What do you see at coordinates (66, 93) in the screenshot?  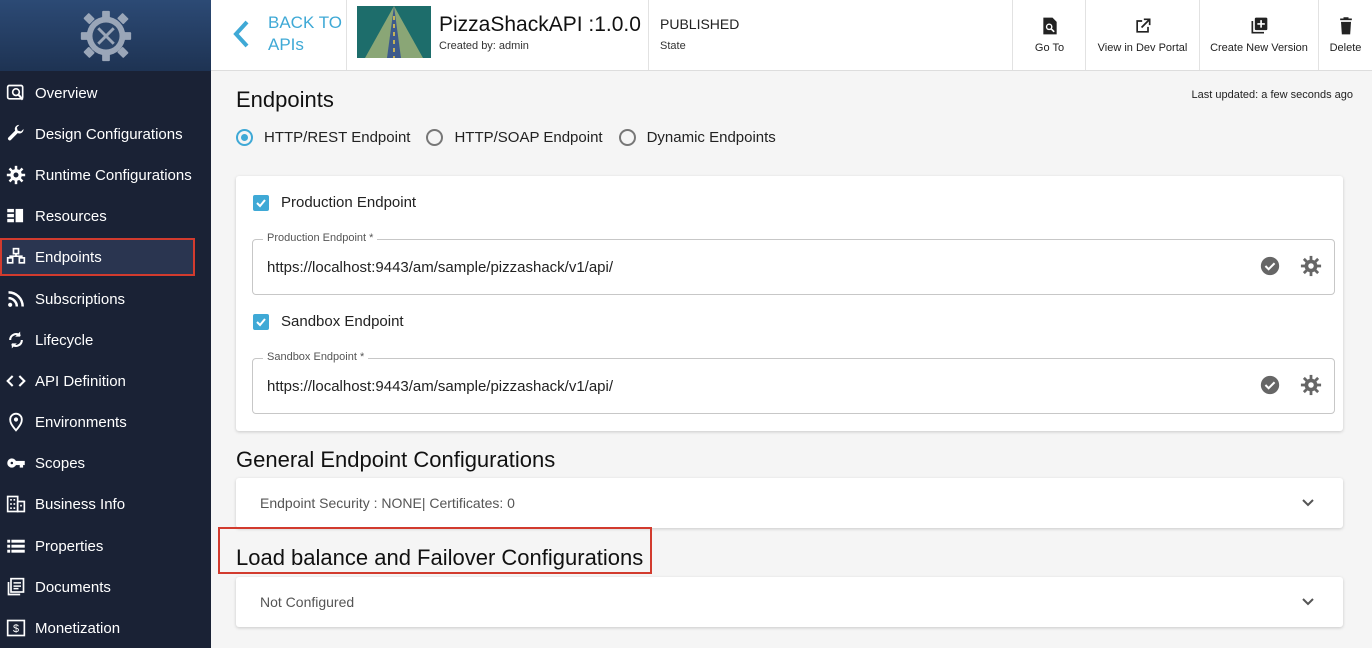 I see `sidebar-item-label: Overview` at bounding box center [66, 93].